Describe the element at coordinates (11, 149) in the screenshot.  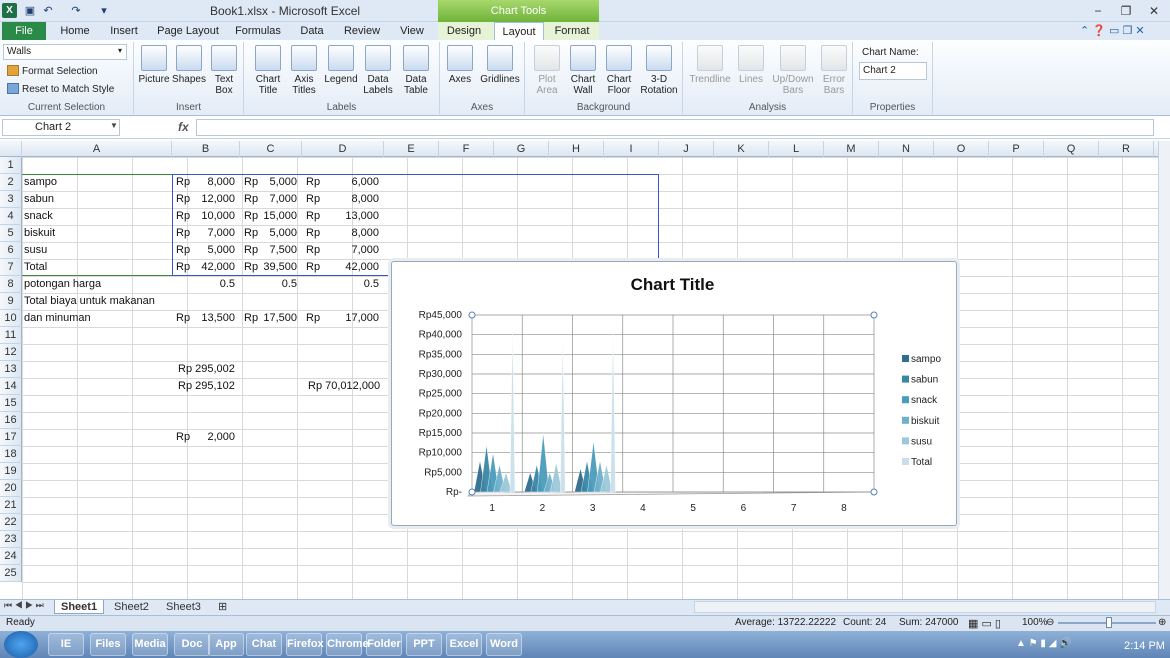
I see `select-all-corner` at that location.